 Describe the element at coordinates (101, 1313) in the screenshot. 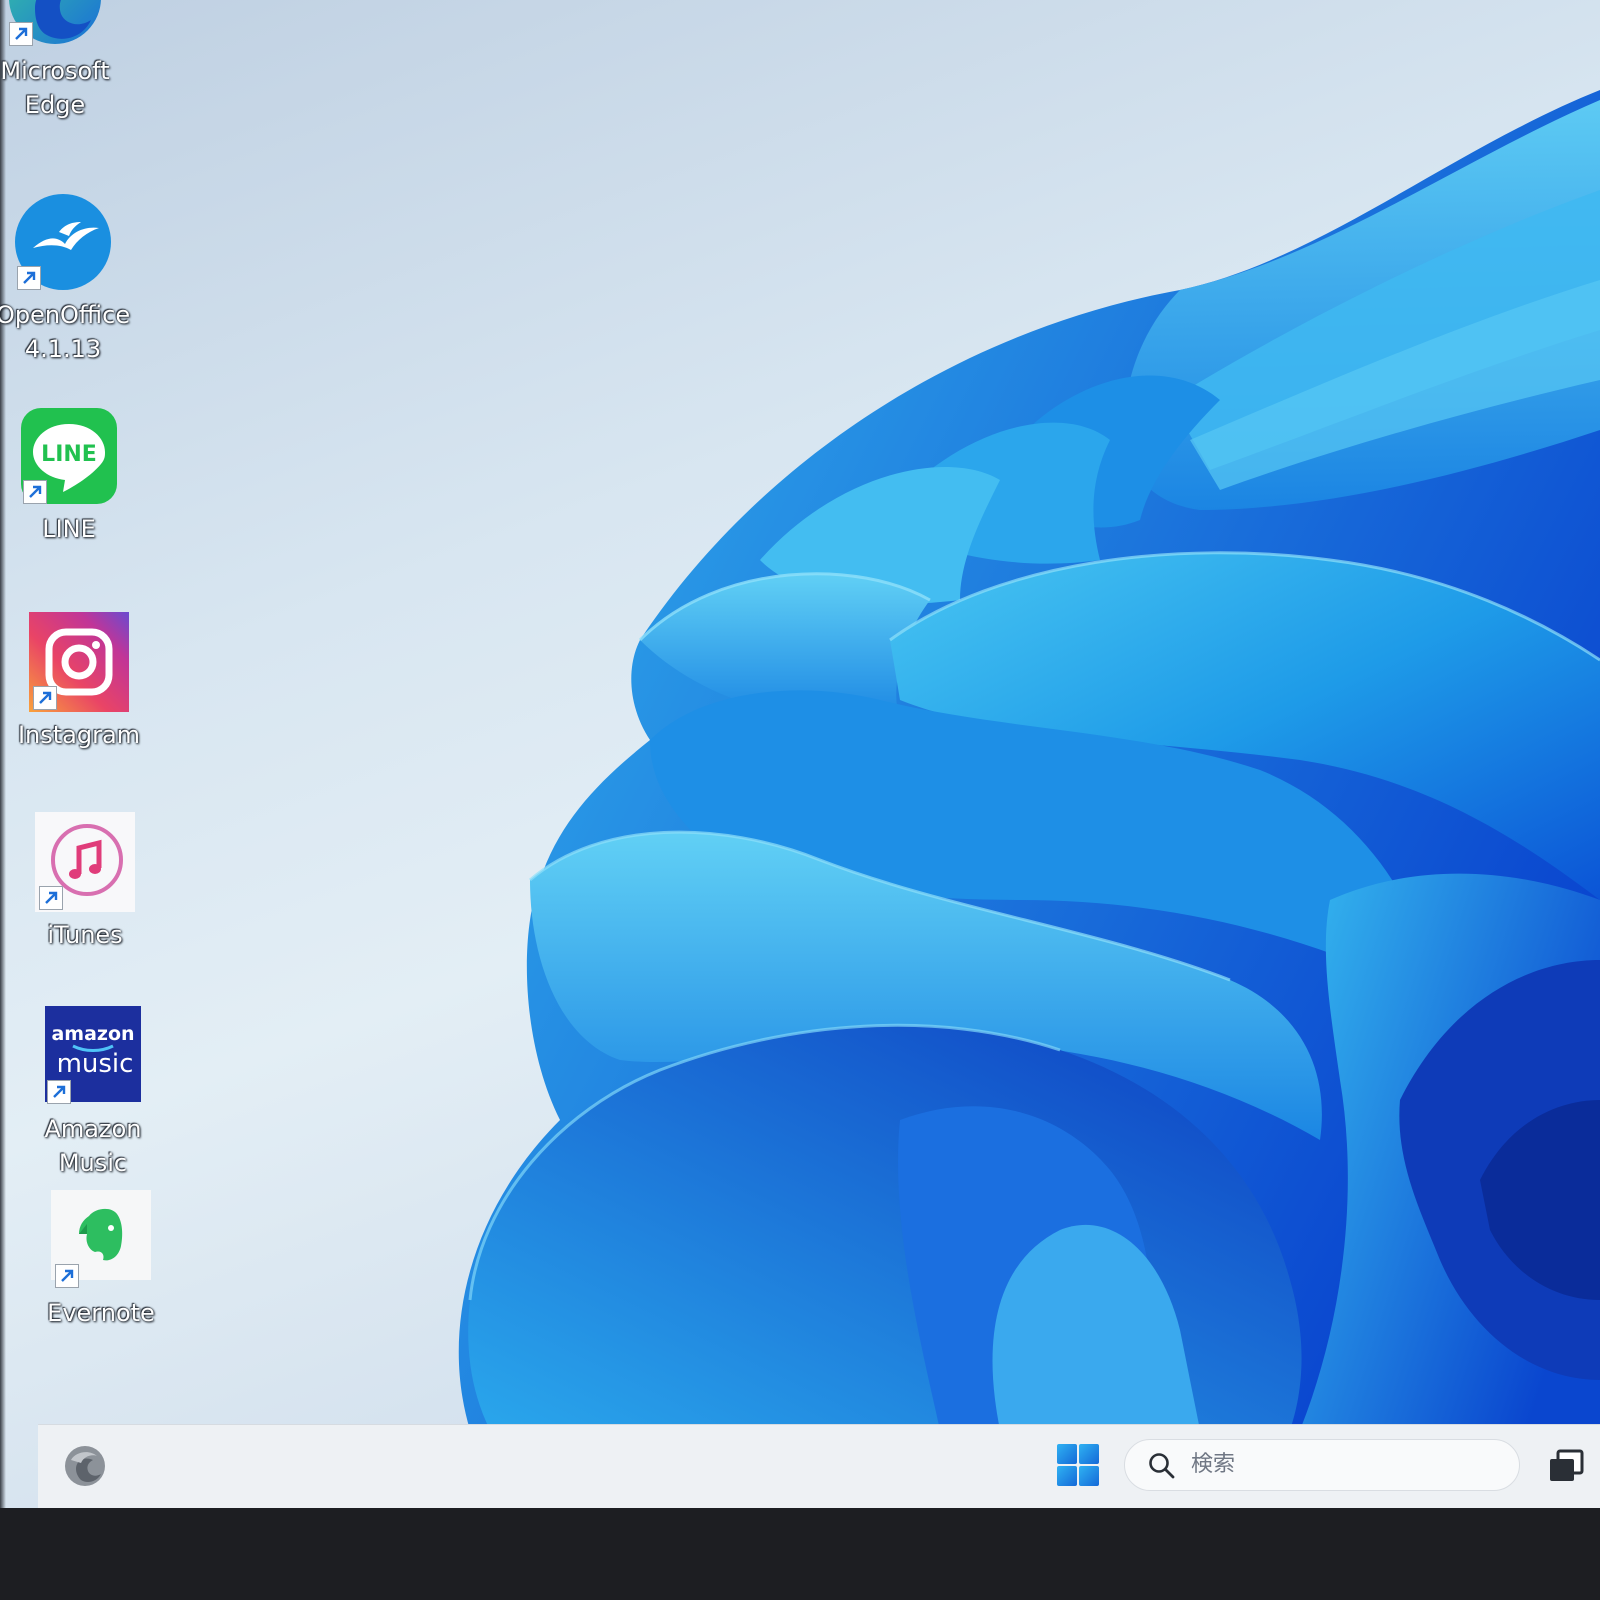

I see `icon-label: Evernote` at that location.